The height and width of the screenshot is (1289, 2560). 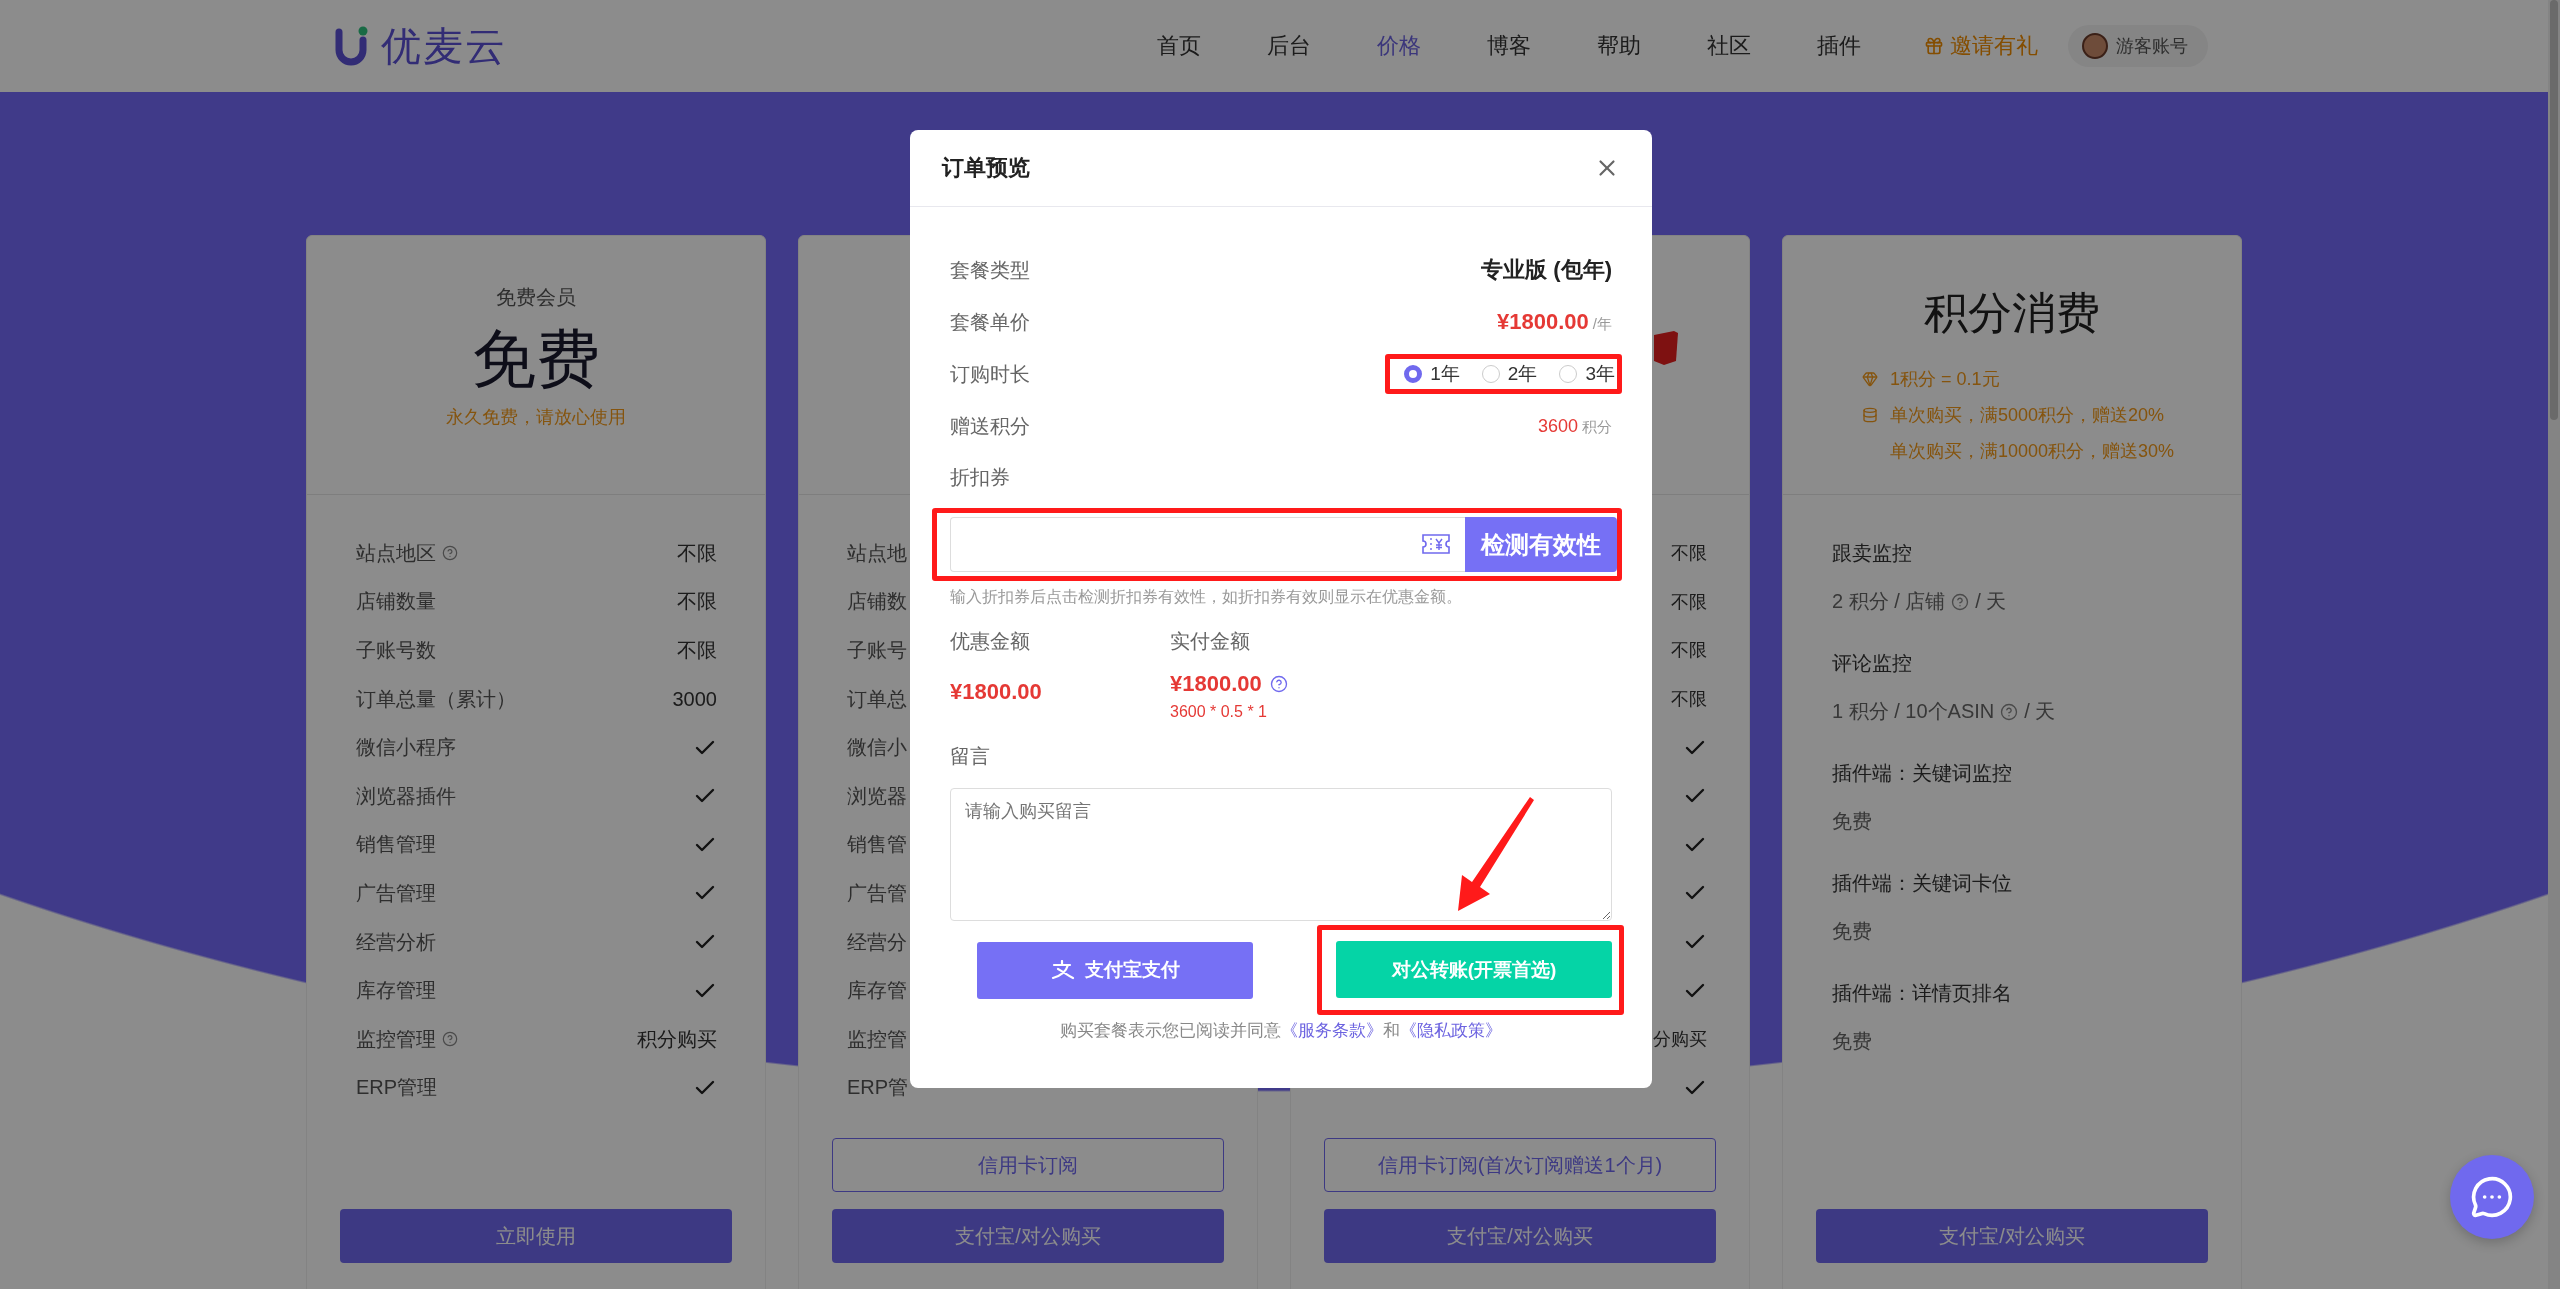 I want to click on nav-link: 博客, so click(x=1509, y=46).